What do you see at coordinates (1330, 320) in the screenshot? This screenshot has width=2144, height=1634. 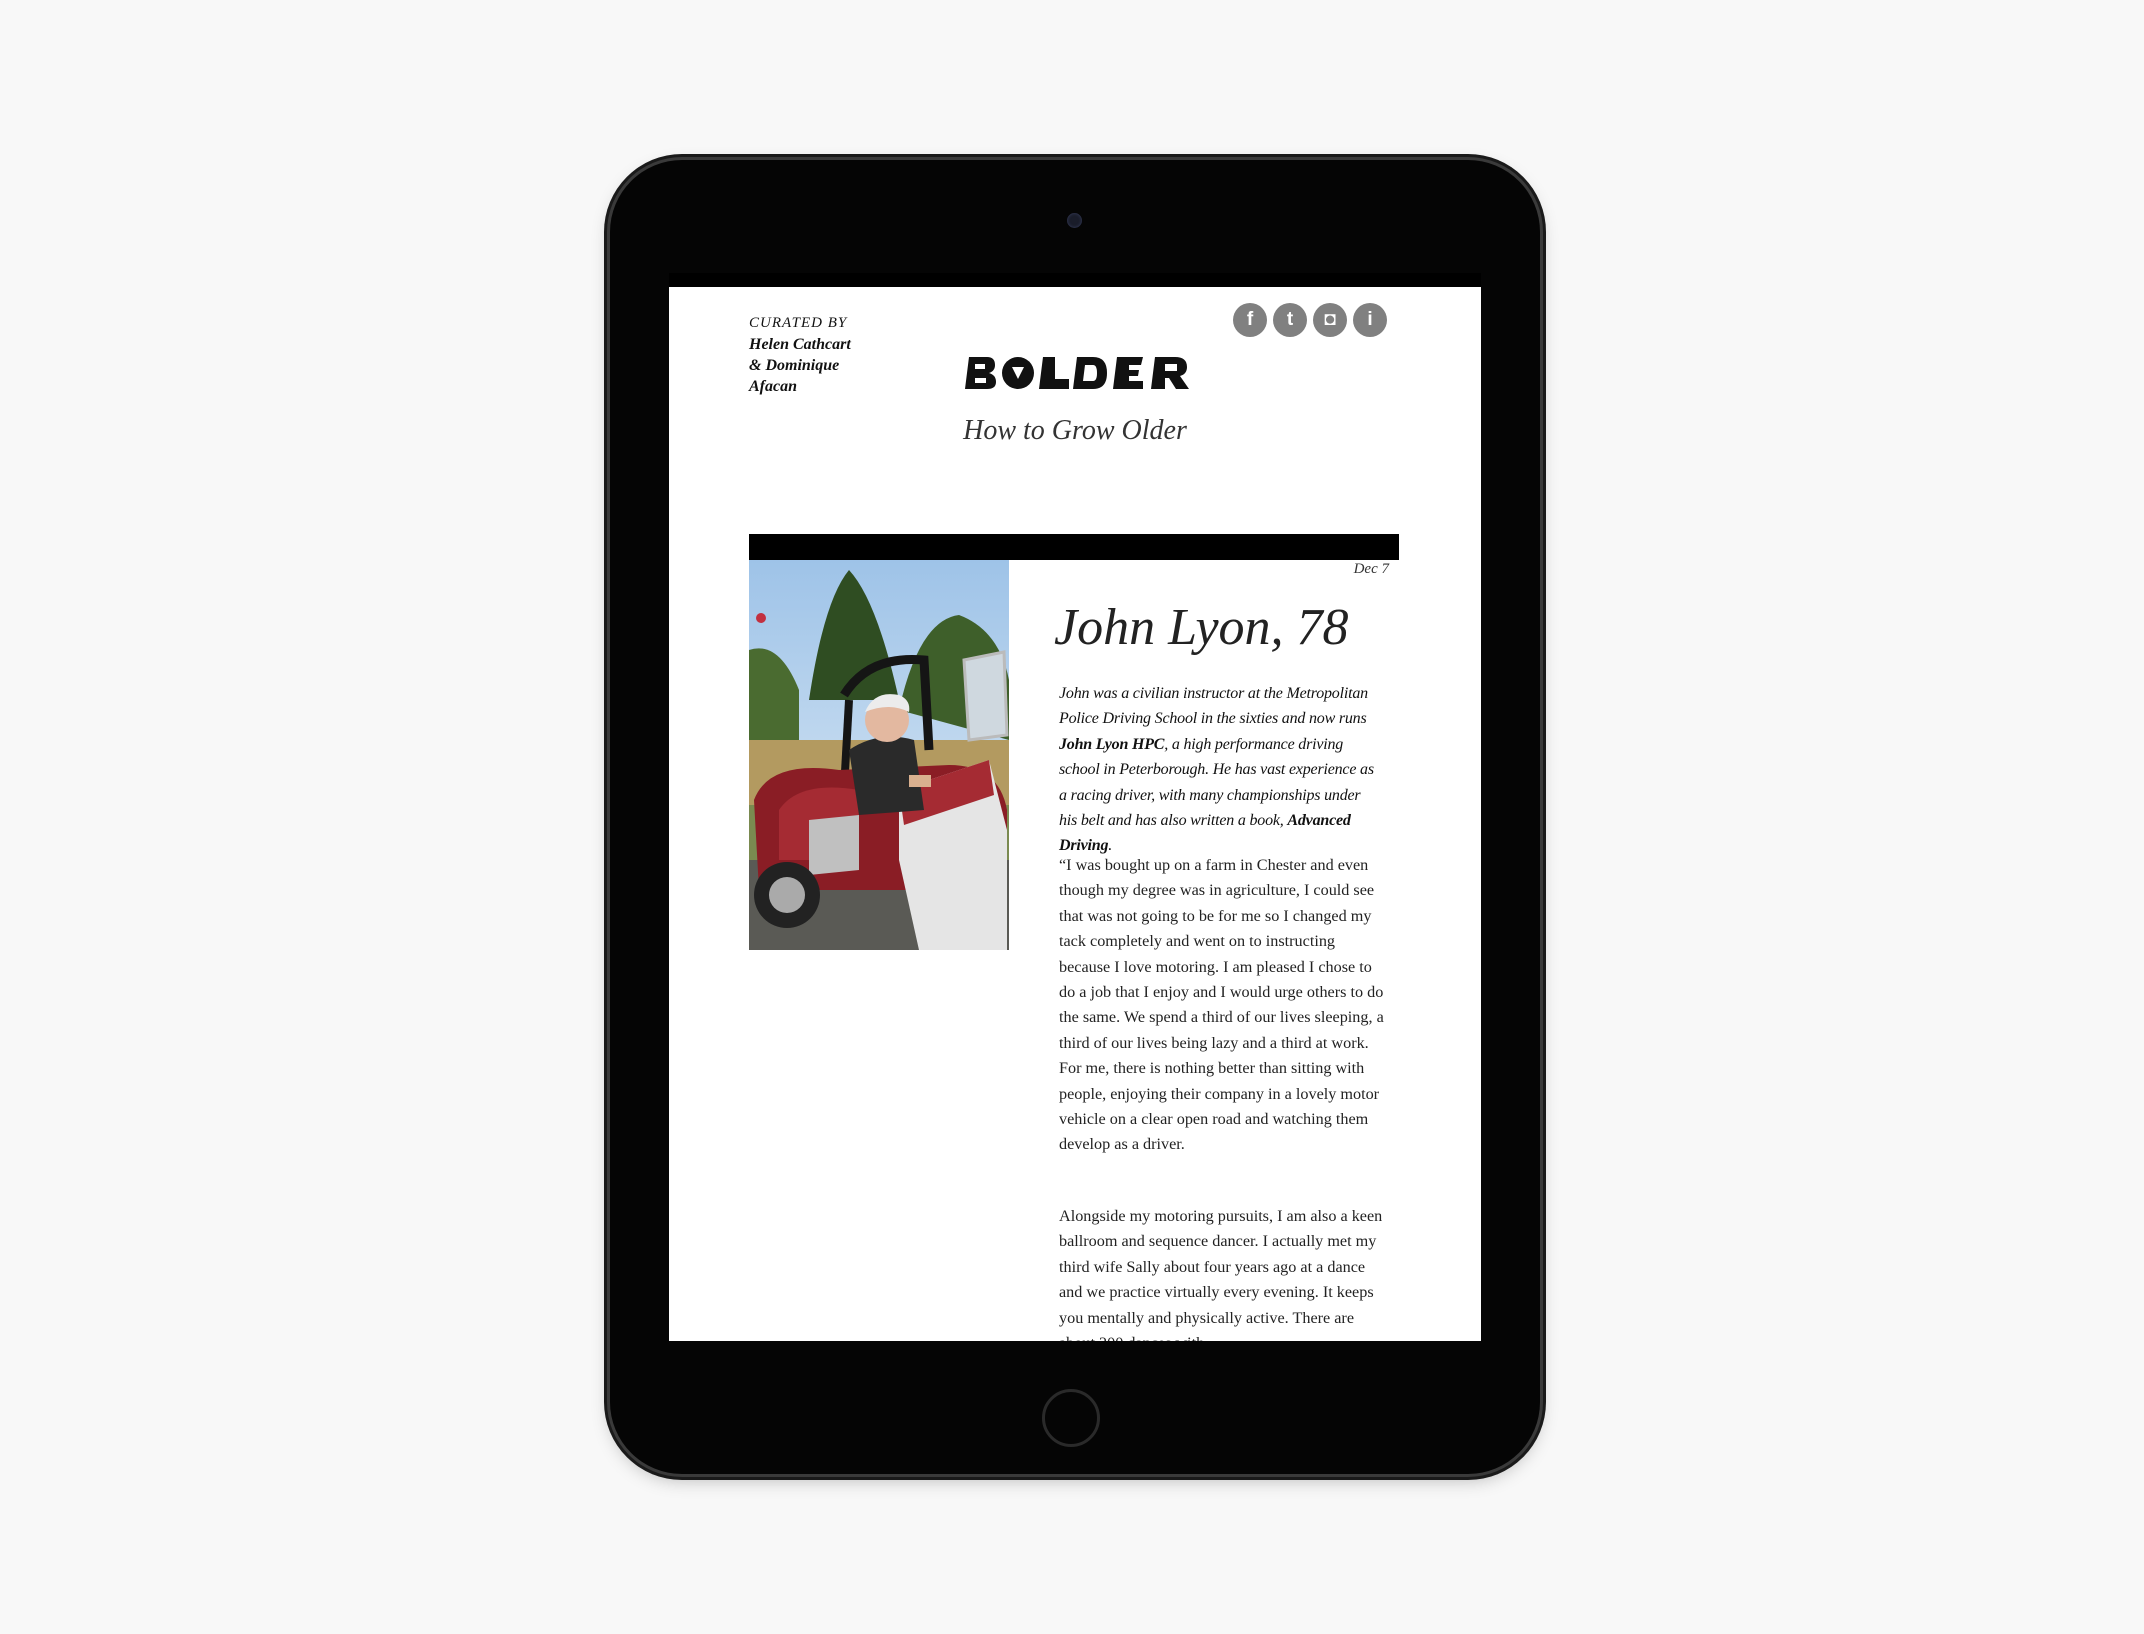 I see `instagram-icon: ◘` at bounding box center [1330, 320].